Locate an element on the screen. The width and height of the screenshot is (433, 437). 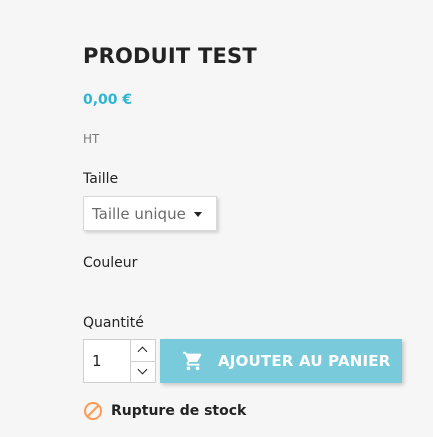
add-to-cart-button: AJOUTER AU PANIER is located at coordinates (281, 361).